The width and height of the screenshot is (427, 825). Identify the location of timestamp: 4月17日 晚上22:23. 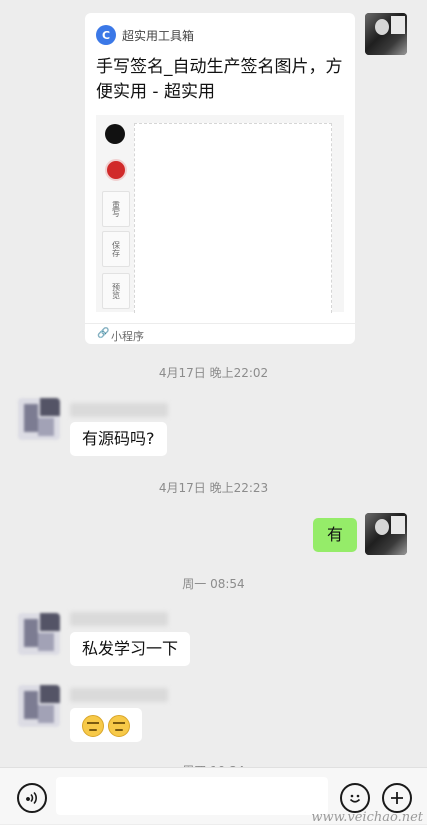
(213, 488).